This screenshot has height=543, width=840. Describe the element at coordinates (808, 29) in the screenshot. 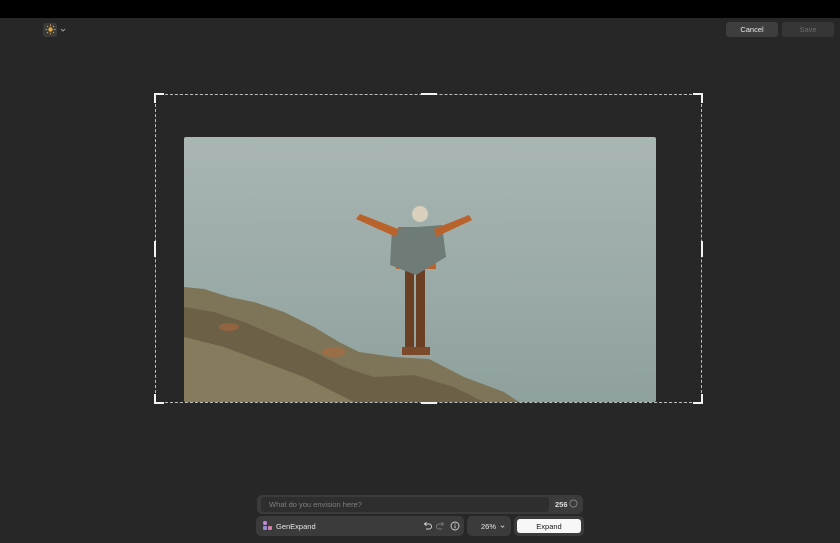

I see `save-button: Save` at that location.